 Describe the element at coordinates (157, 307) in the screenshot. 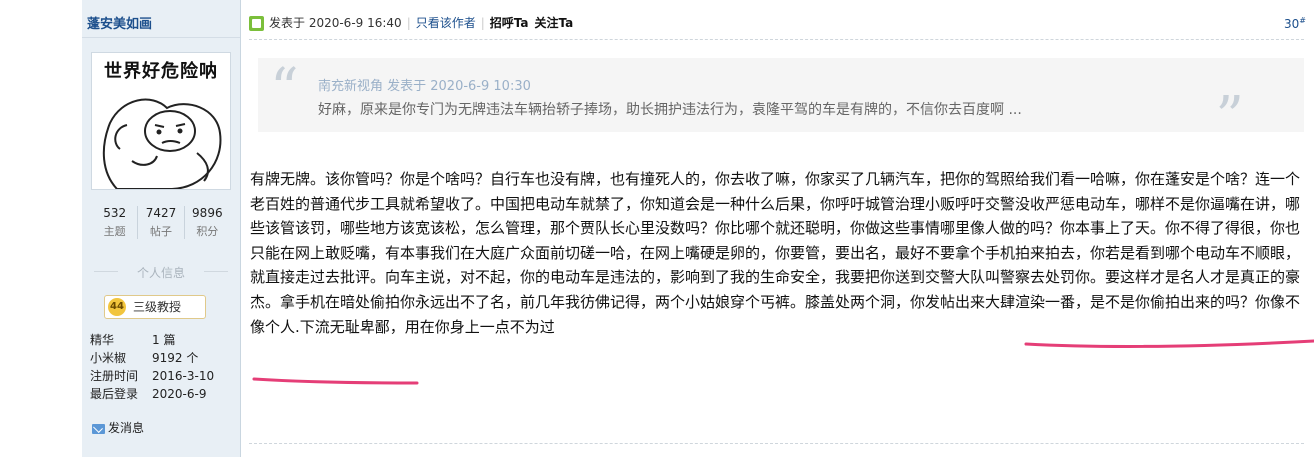

I see `rank-label: 三级教授` at that location.